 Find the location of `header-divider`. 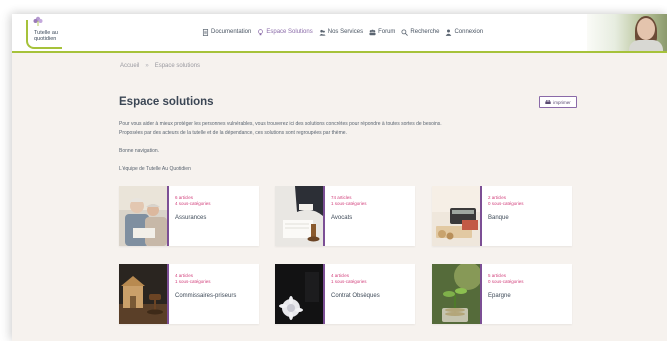

header-divider is located at coordinates (339, 52).